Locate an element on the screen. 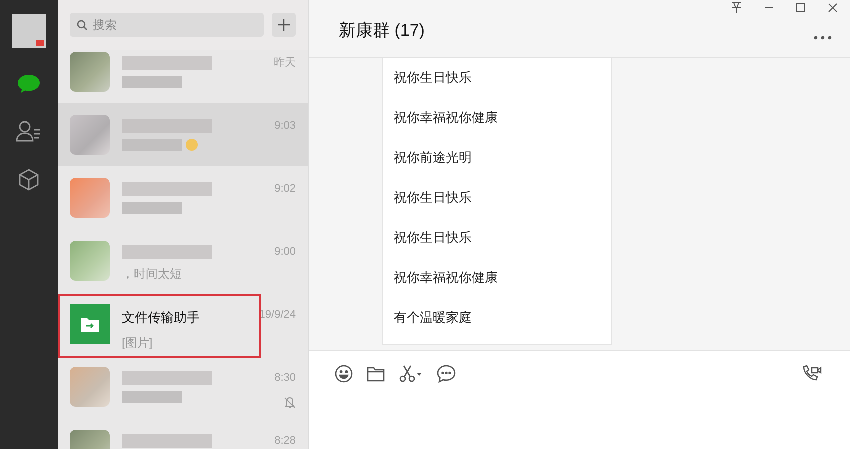 The height and width of the screenshot is (449, 850). folder-arrow-icon is located at coordinates (90, 324).